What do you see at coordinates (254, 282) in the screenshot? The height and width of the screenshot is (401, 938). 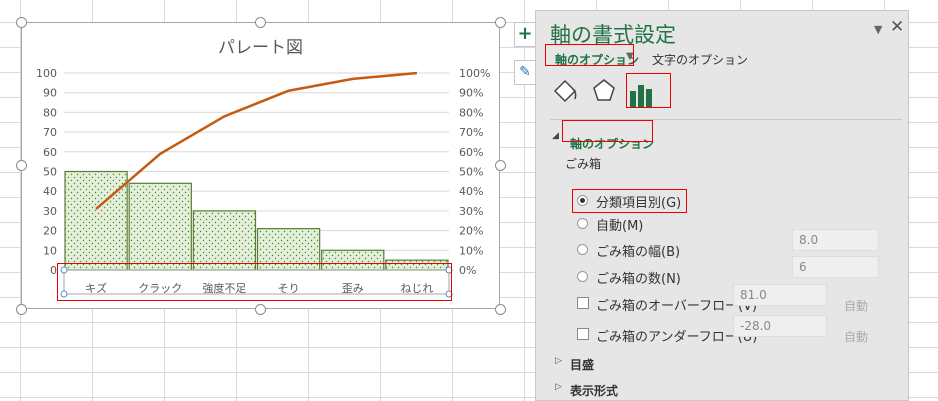 I see `axis-highlight` at bounding box center [254, 282].